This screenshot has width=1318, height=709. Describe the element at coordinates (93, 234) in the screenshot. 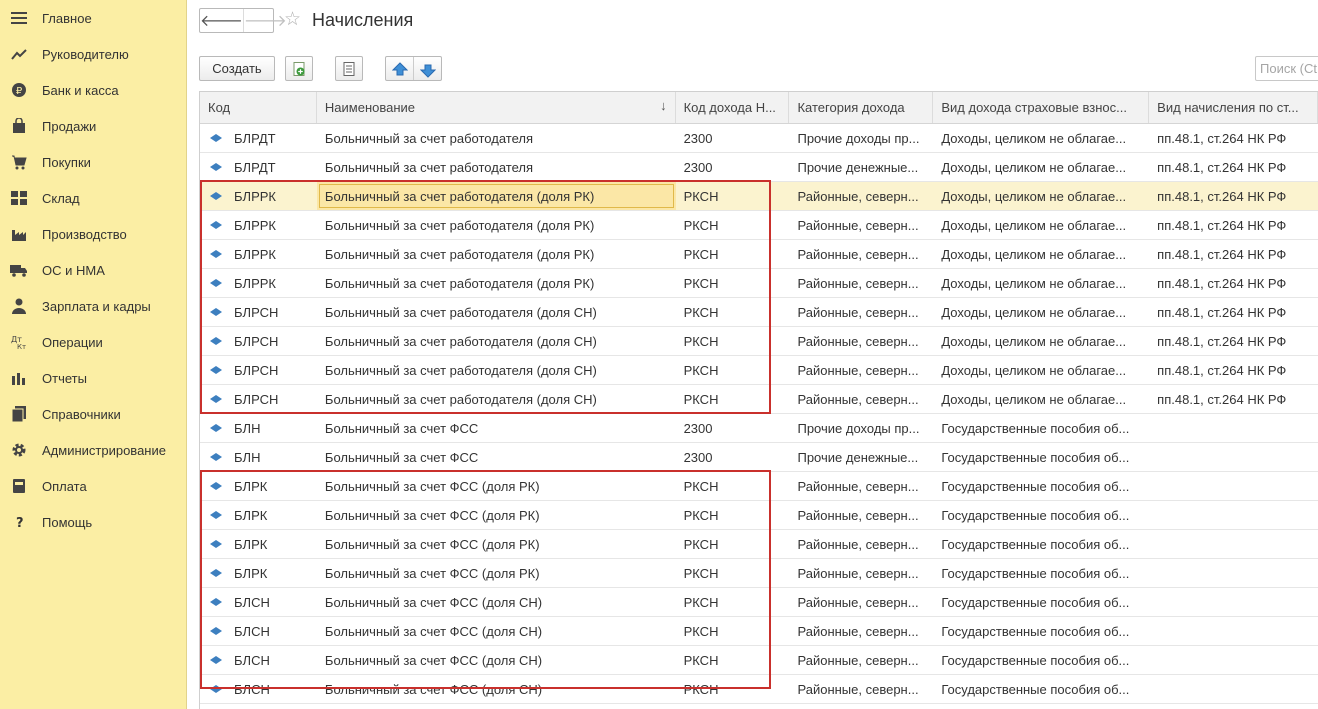

I see `sidebar-item-7: Производство` at that location.